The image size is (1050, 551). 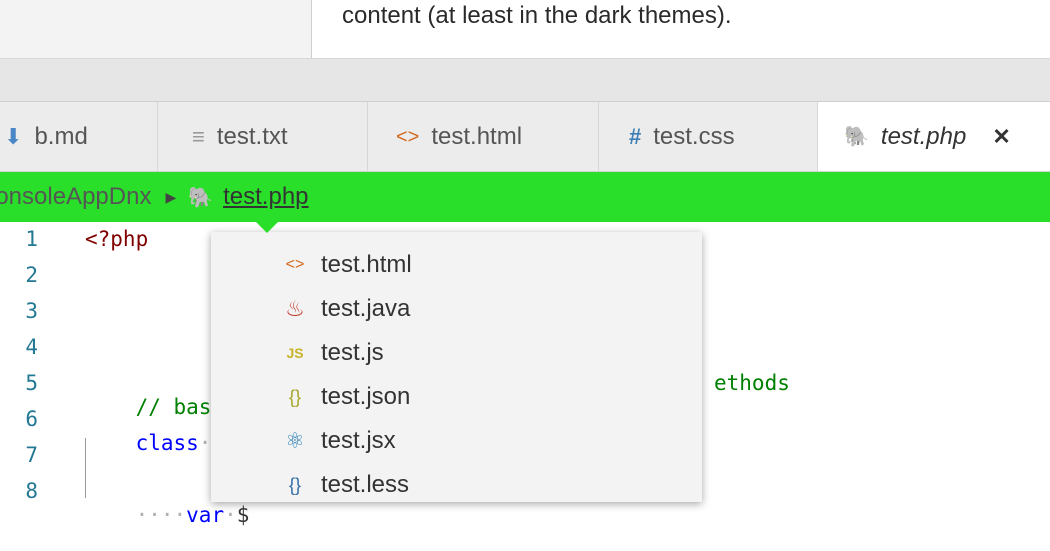 What do you see at coordinates (31, 311) in the screenshot?
I see `line-number: 3` at bounding box center [31, 311].